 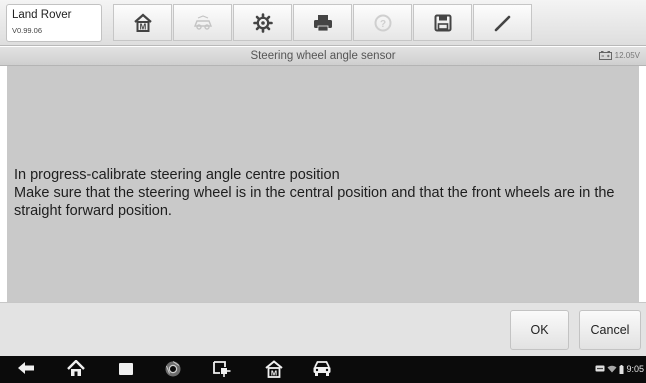 I want to click on status-area: 9:05, so click(x=619, y=369).